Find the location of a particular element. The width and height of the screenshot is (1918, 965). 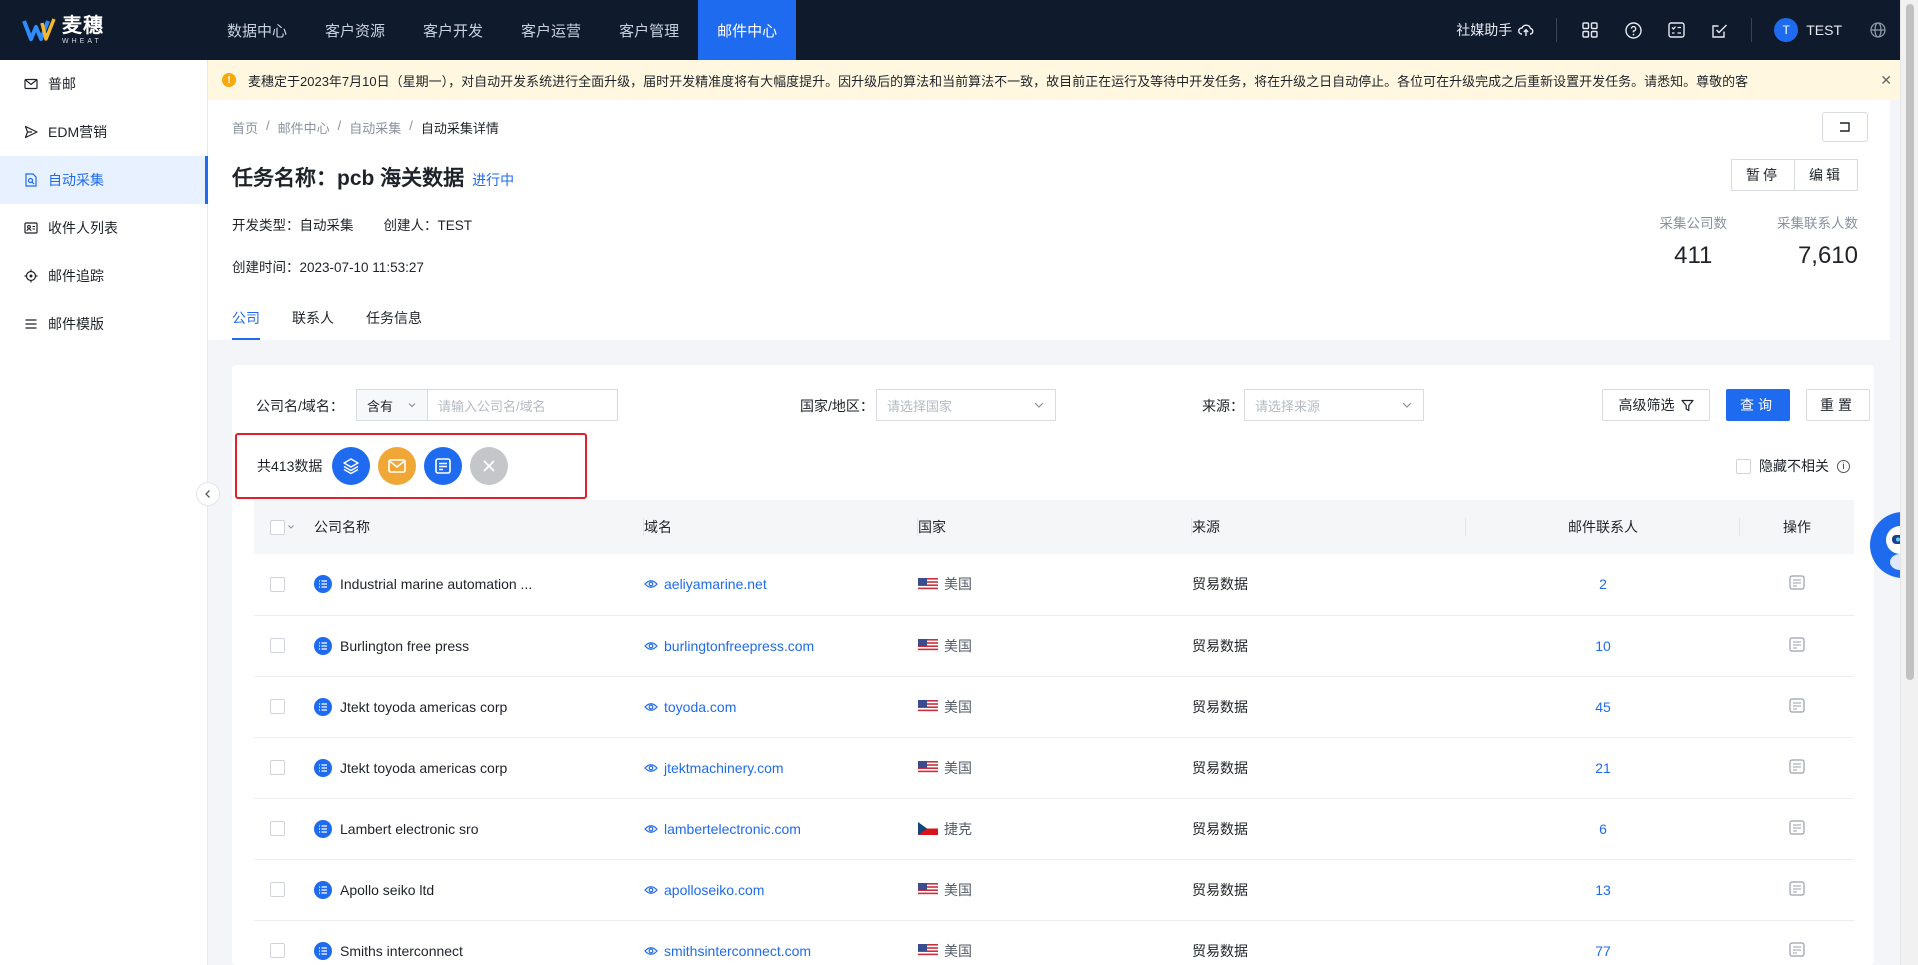

tab-task-info: 任务信息 is located at coordinates (394, 324).